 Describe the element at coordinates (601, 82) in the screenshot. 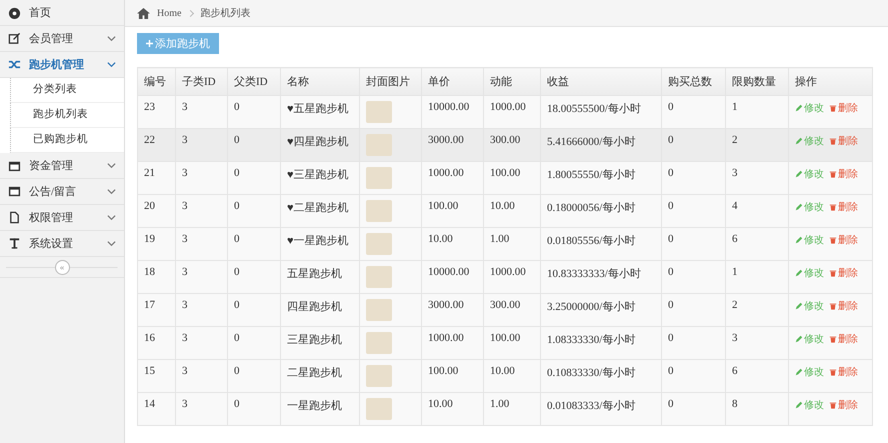

I see `column-header: 收益` at that location.